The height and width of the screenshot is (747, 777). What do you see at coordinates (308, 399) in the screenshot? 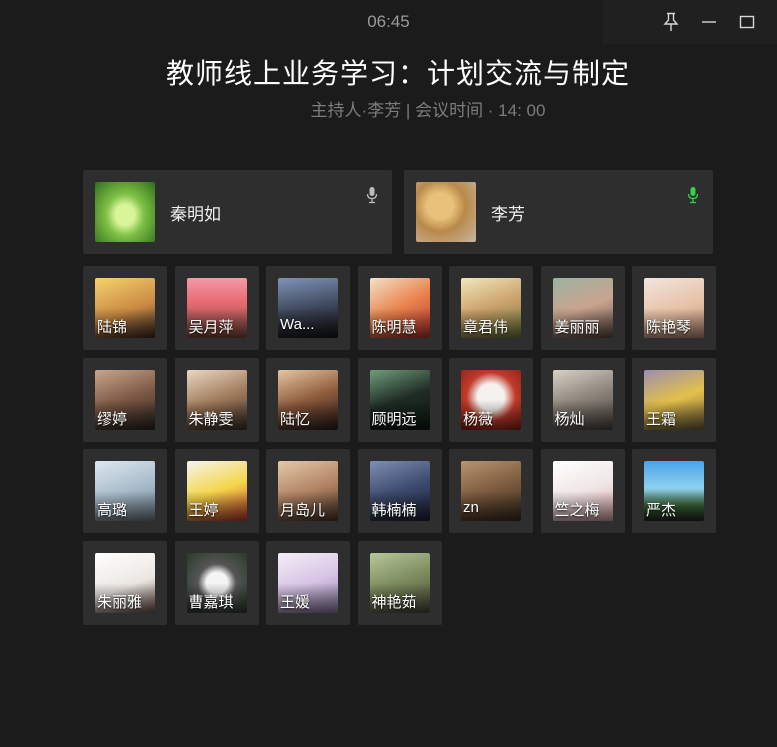
I see `participant-tile: 陆忆` at bounding box center [308, 399].